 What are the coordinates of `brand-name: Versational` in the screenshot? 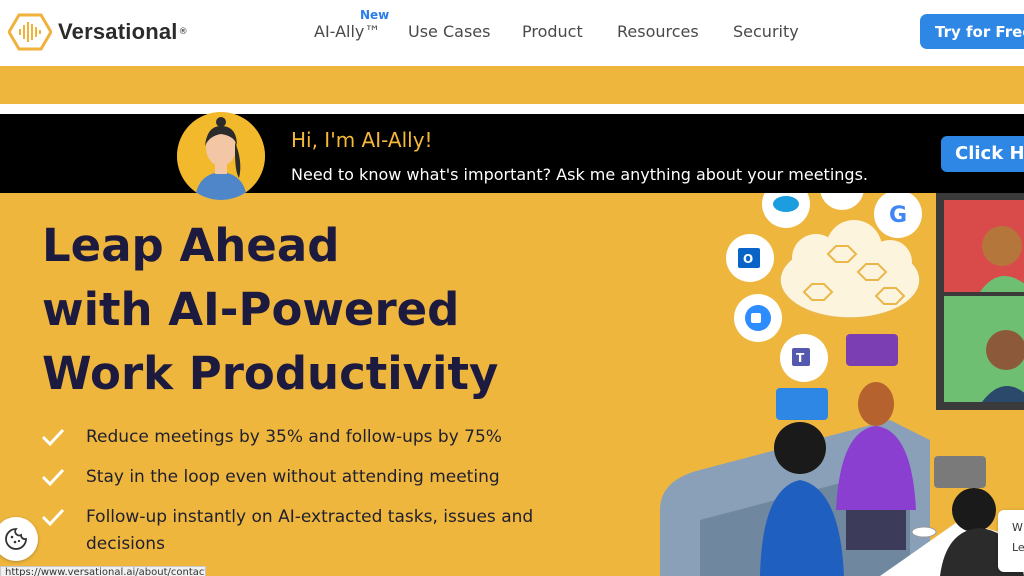 It's located at (118, 31).